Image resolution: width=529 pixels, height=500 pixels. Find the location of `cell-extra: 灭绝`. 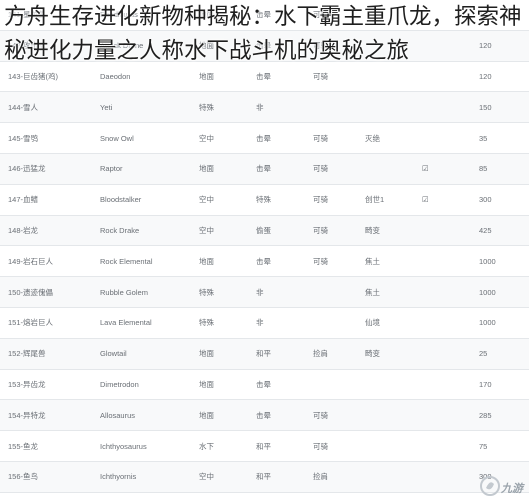

cell-extra: 灭绝 is located at coordinates (385, 138).